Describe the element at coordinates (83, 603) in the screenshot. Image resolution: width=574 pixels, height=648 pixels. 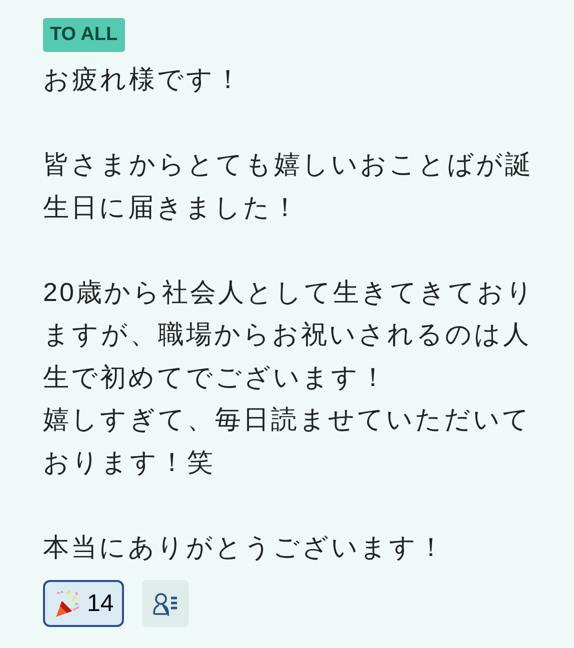
I see `reaction-button: 14` at that location.